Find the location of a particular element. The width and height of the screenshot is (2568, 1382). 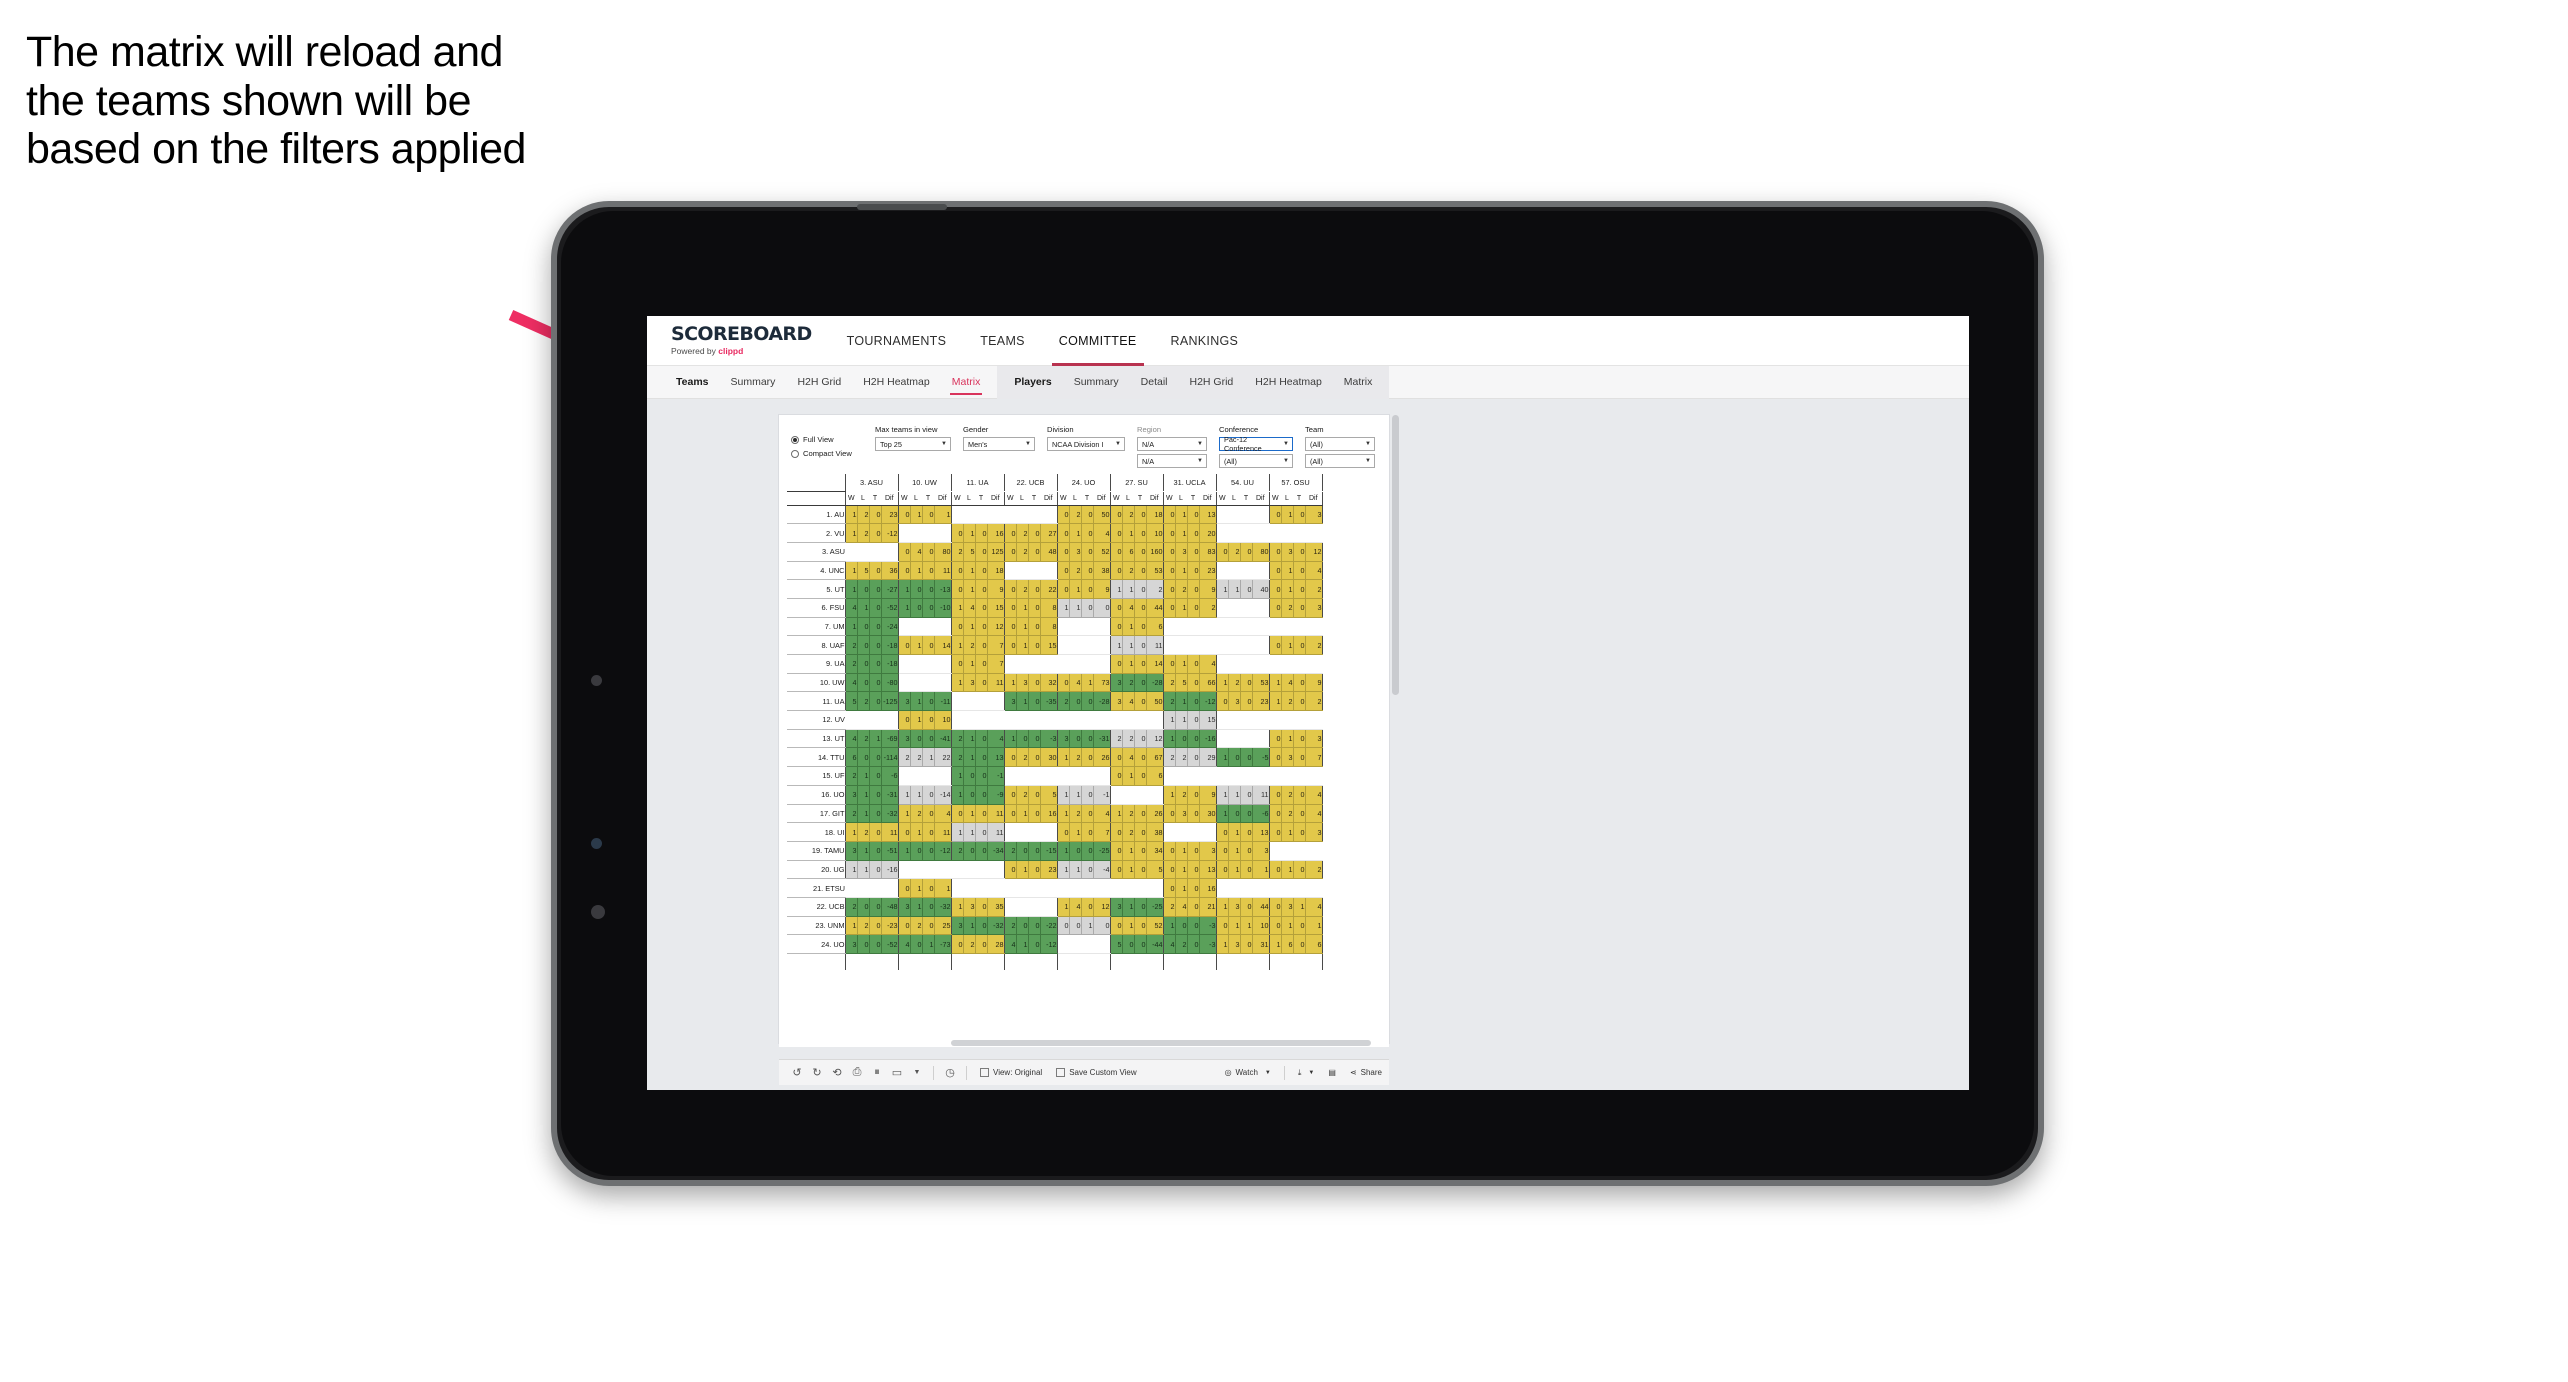

matrix-cell: -15 is located at coordinates (1048, 850).